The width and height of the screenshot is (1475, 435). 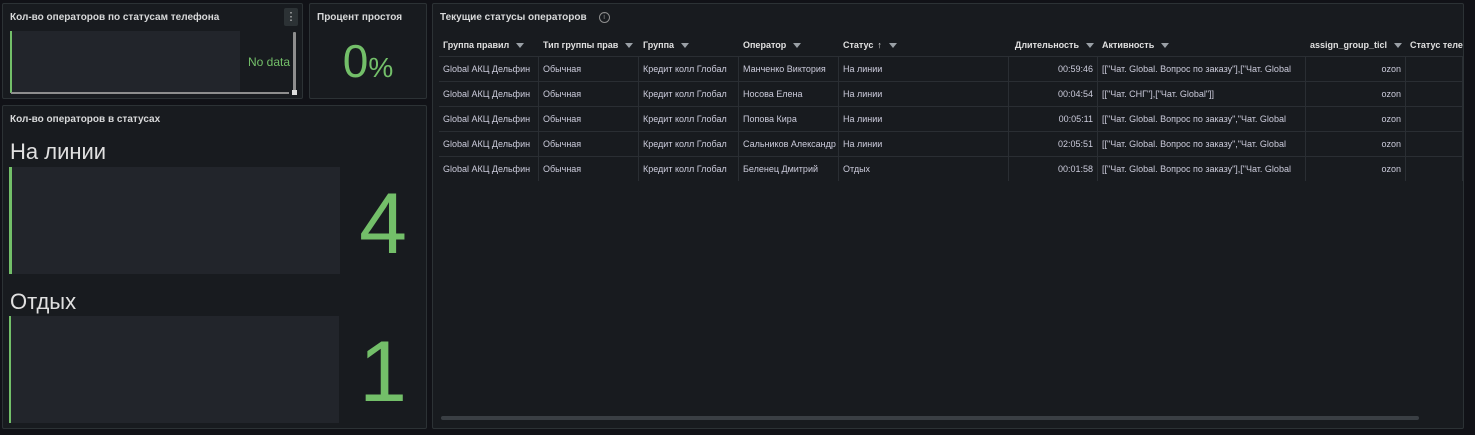 I want to click on cell-duration: 02:05:51, so click(x=1053, y=144).